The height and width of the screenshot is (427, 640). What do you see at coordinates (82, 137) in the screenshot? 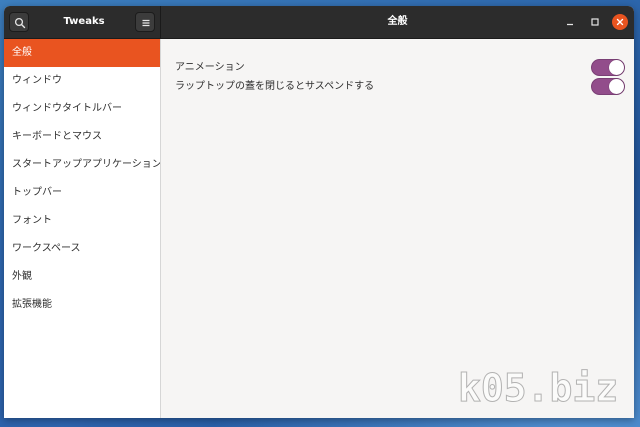
I see `sidebar-item-keyboard-mouse: キーボードとマウス` at bounding box center [82, 137].